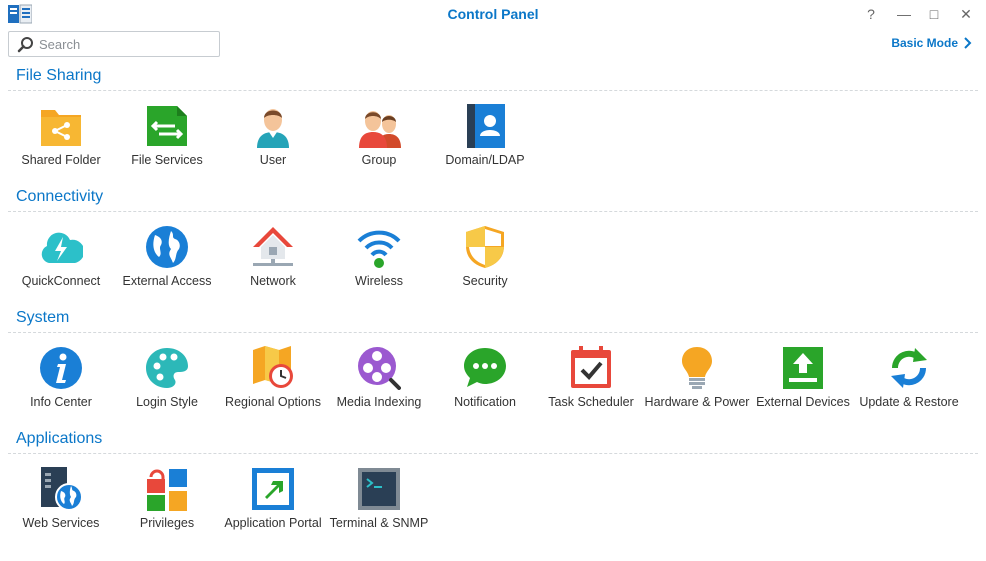  I want to click on section-title-file-sharing: File Sharing, so click(59, 75).